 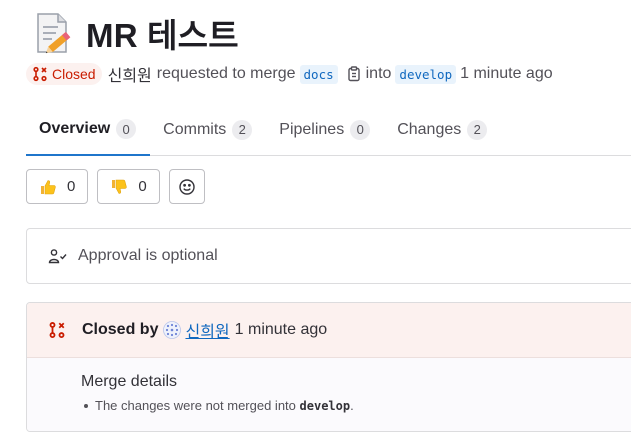 What do you see at coordinates (57, 186) in the screenshot?
I see `thumbs-up-button: 0` at bounding box center [57, 186].